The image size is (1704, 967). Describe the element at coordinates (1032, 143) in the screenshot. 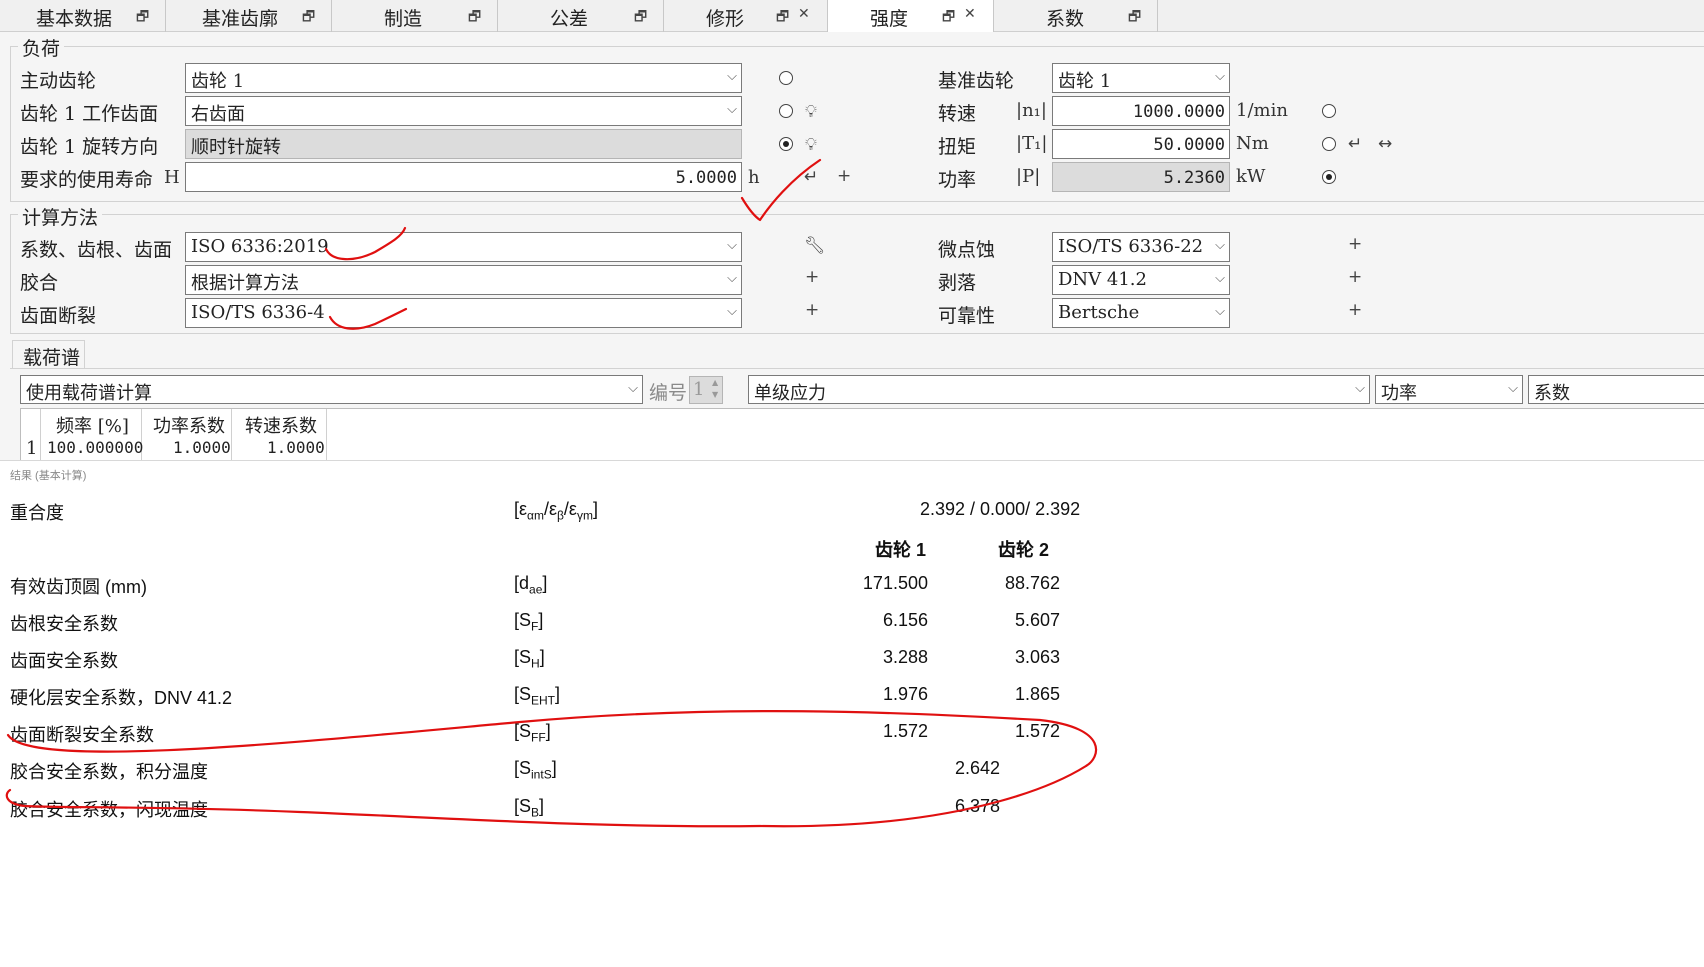

I see `torque-symbol: |T₁|` at that location.